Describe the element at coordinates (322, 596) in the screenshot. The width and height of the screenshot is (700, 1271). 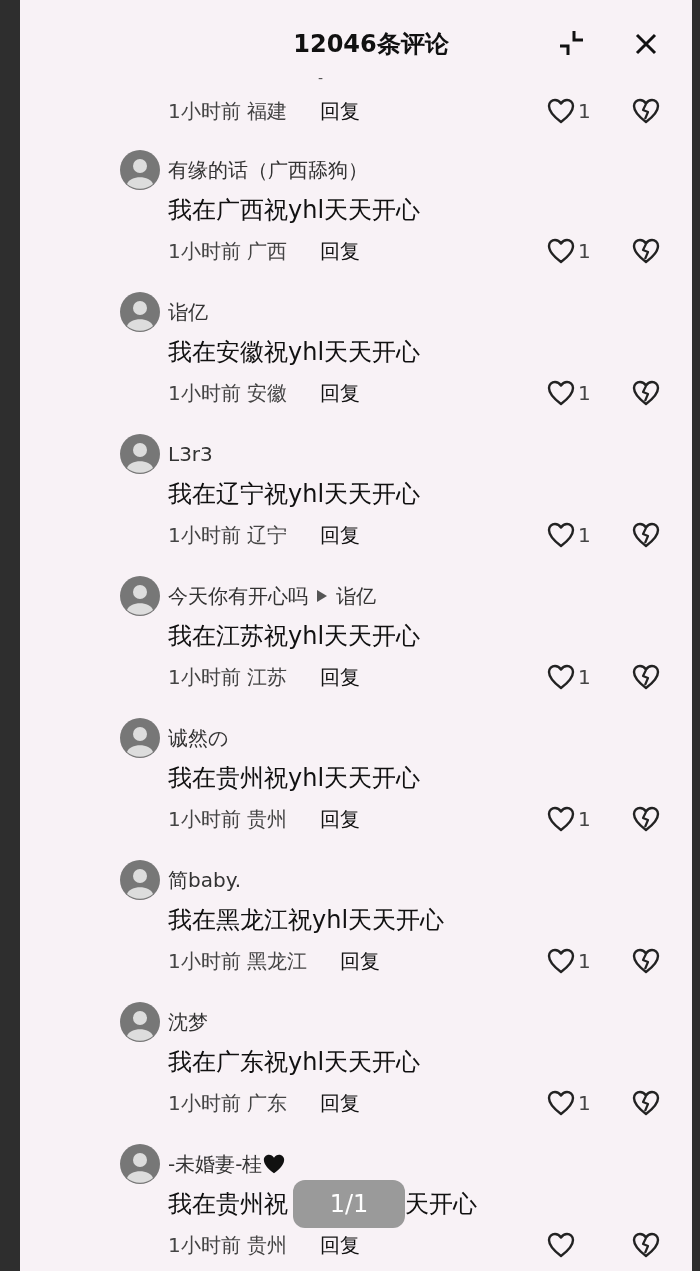
I see `play-triangle-icon` at that location.